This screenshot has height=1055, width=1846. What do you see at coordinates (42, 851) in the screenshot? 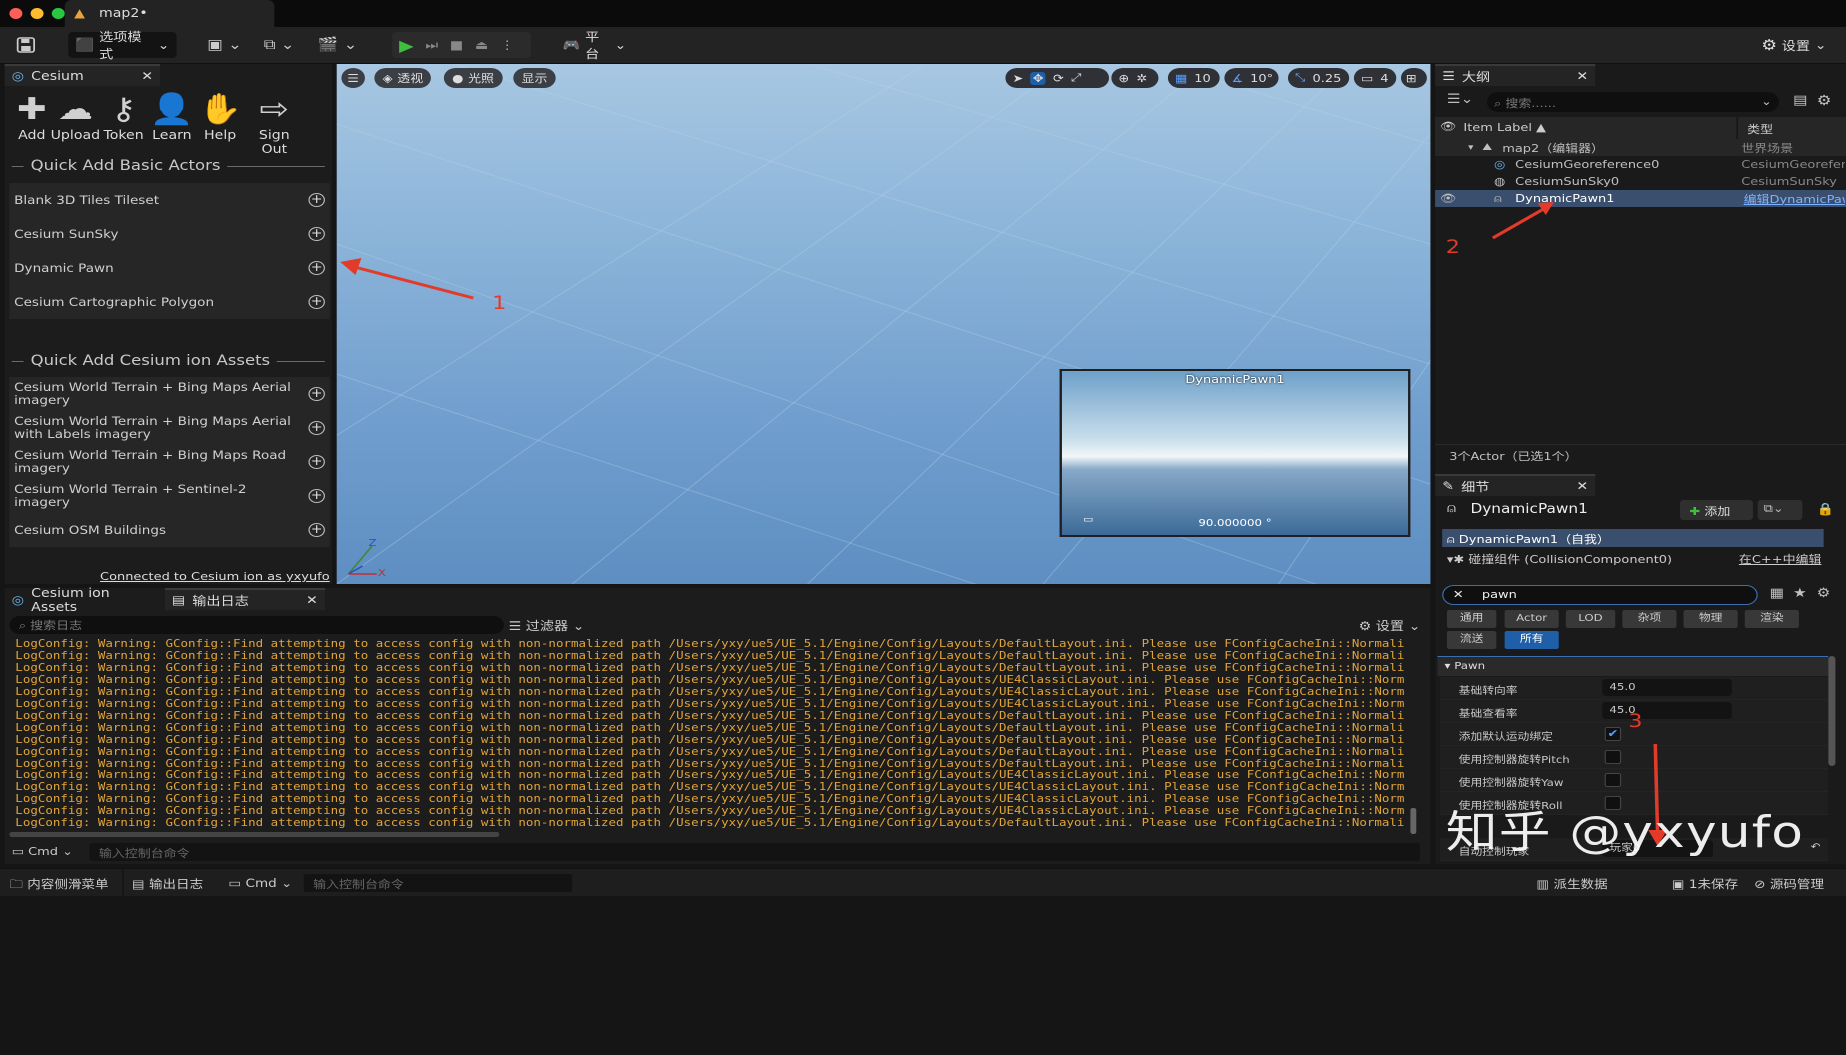
I see `cmd-dropdown: ▭ Cmd ⌄` at bounding box center [42, 851].